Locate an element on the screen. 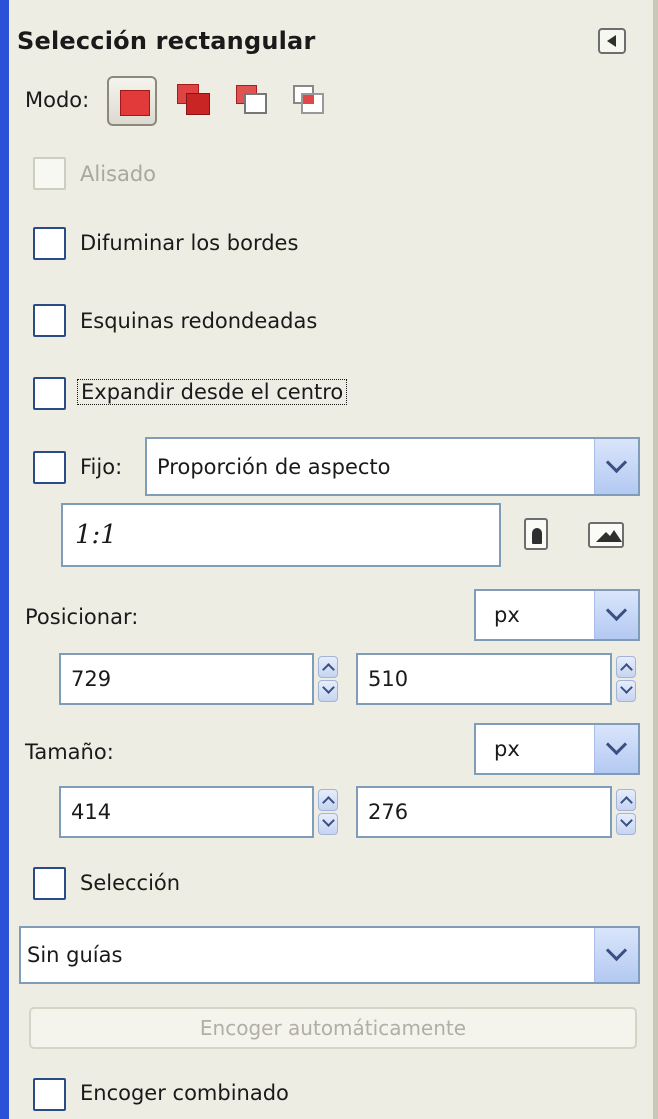 Image resolution: width=658 pixels, height=1119 pixels. position-y-value: 510 is located at coordinates (388, 679).